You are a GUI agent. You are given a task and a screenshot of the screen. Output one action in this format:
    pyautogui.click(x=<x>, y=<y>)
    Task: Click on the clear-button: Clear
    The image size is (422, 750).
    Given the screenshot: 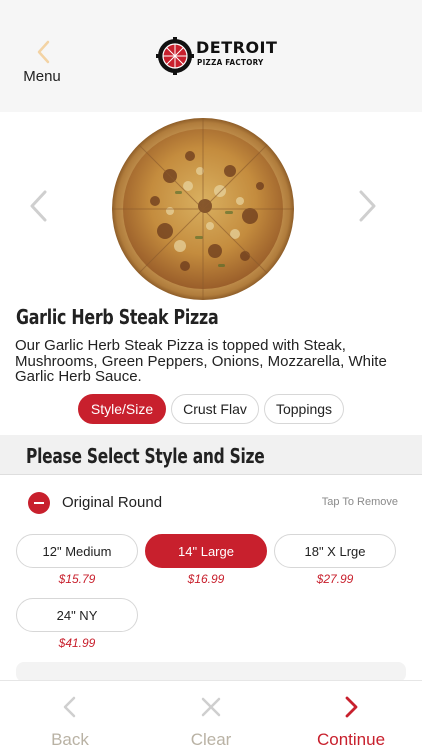 What is the action you would take?
    pyautogui.click(x=211, y=715)
    